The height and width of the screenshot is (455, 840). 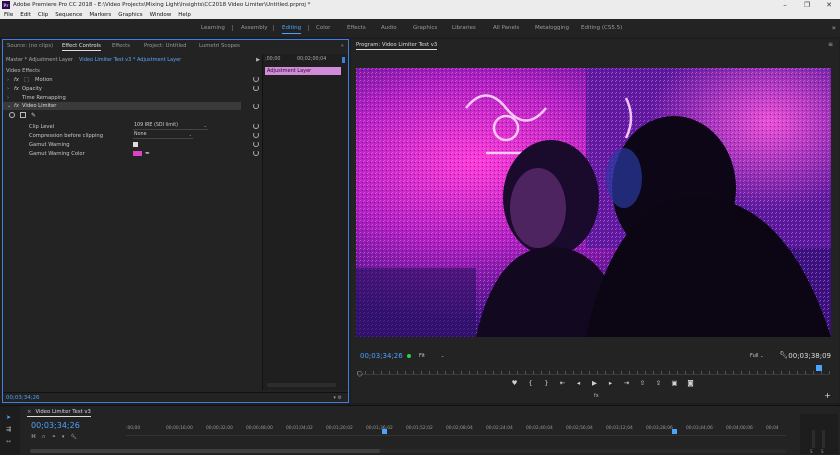 What do you see at coordinates (43, 15) in the screenshot?
I see `menu-clip: Clip` at bounding box center [43, 15].